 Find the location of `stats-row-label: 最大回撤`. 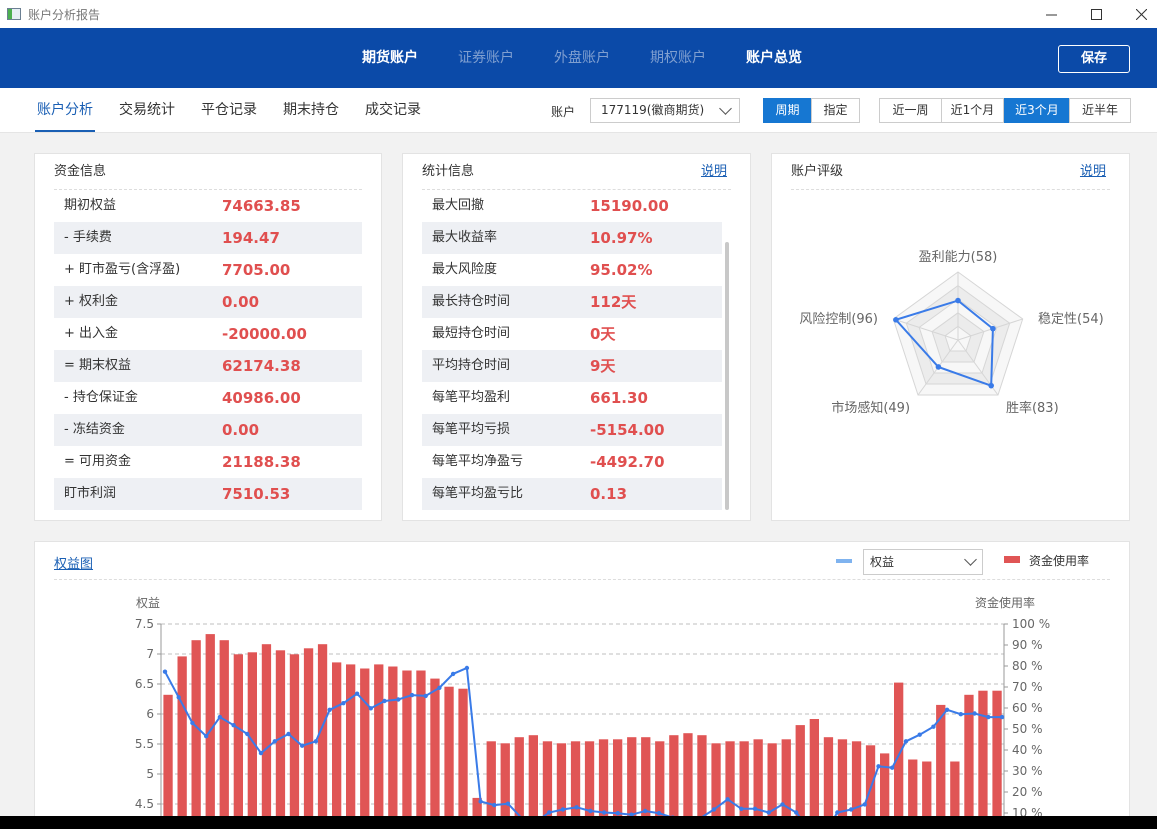

stats-row-label: 最大回撤 is located at coordinates (458, 205).